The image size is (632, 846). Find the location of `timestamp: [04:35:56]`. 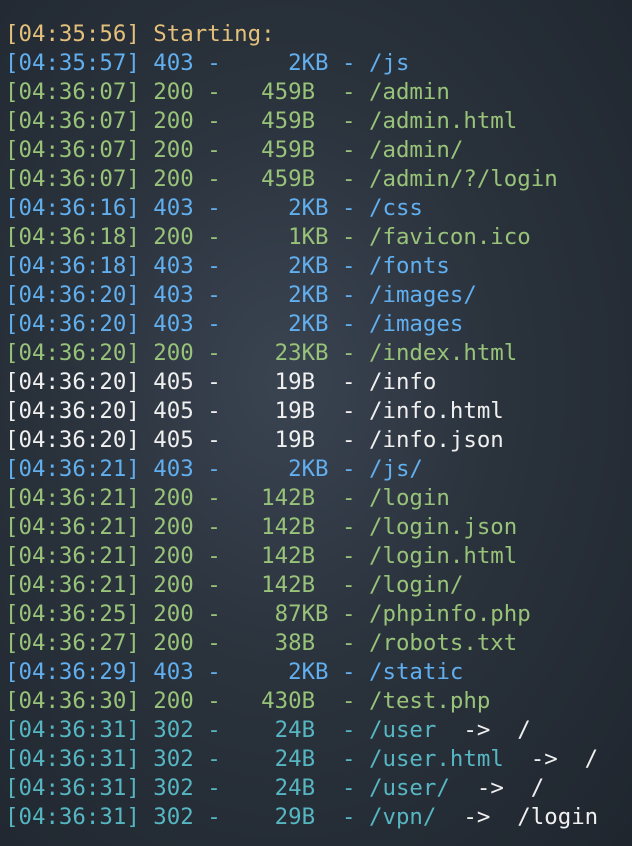

timestamp: [04:35:56] is located at coordinates (72, 34).